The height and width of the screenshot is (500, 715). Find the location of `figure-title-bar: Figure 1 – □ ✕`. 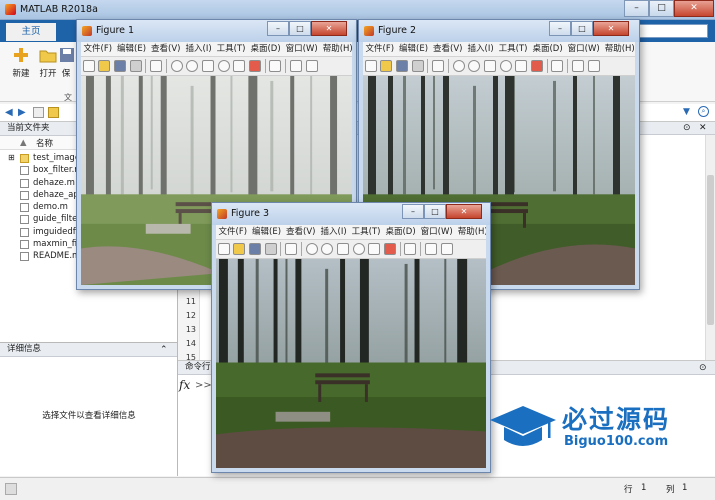

figure-title-bar: Figure 1 – □ ✕ is located at coordinates (216, 31).